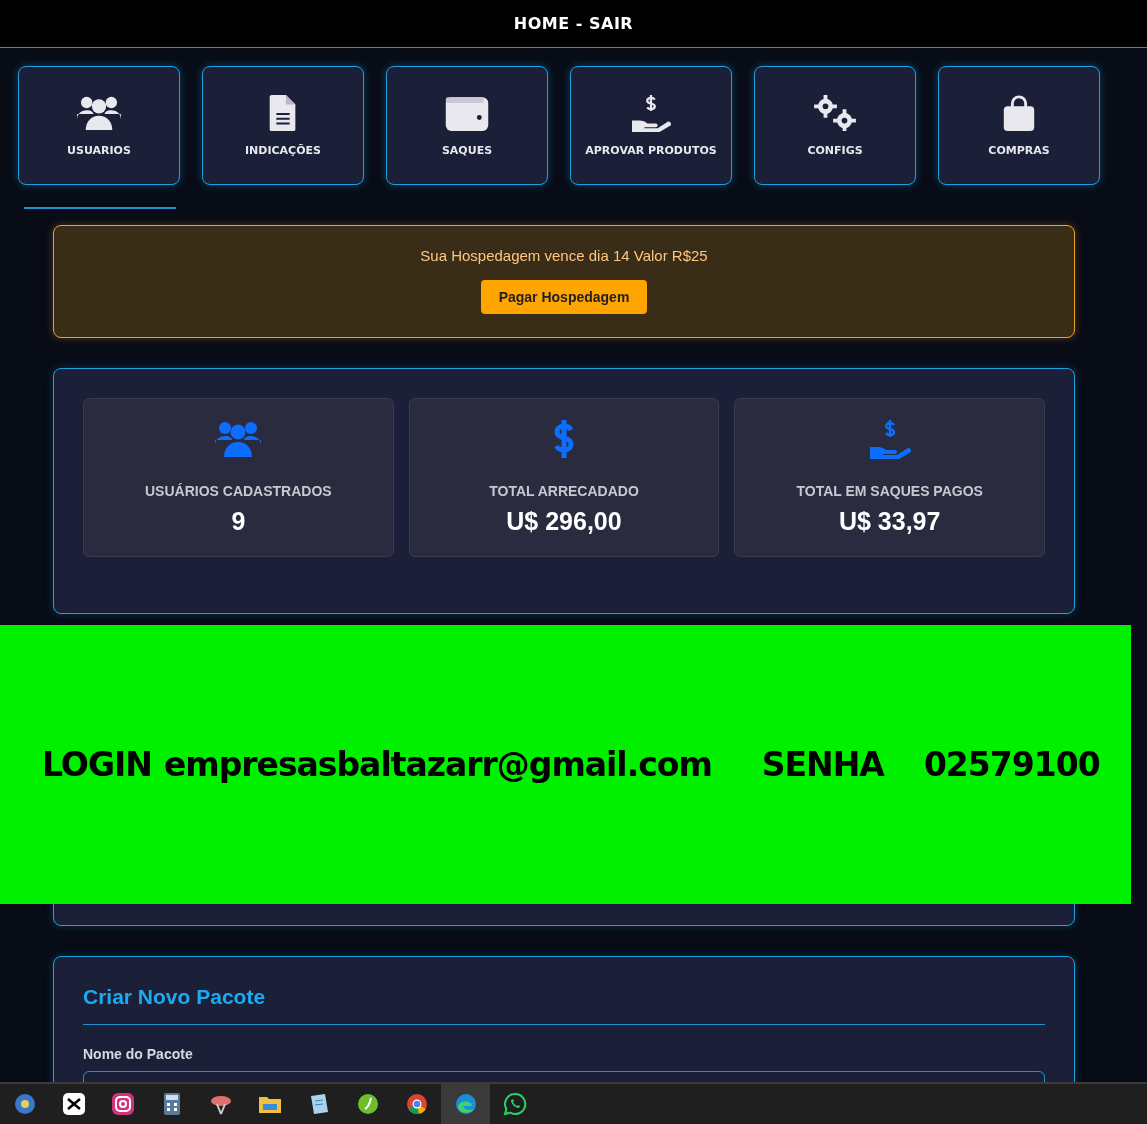  What do you see at coordinates (238, 491) in the screenshot?
I see `stat-label: USUÁRIOS CADASTRADOS` at bounding box center [238, 491].